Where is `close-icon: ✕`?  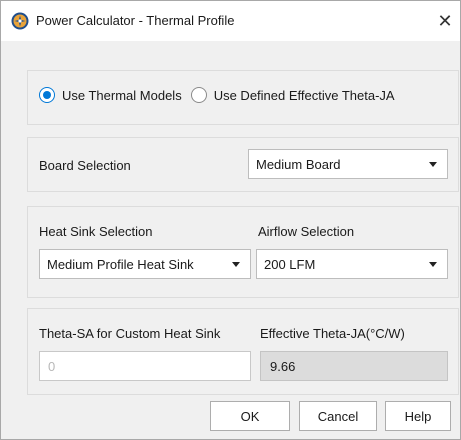 close-icon: ✕ is located at coordinates (445, 20).